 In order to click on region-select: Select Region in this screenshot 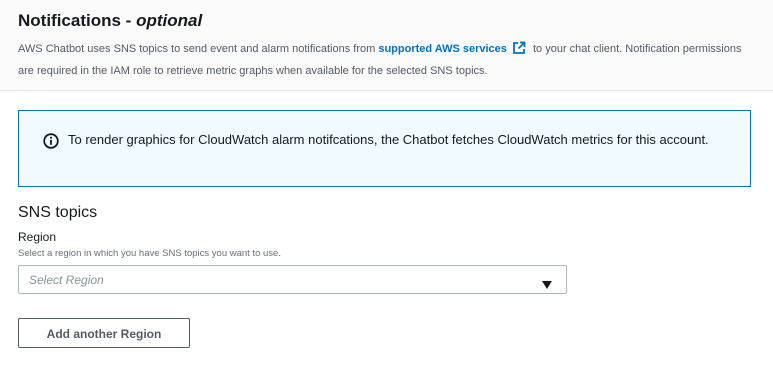, I will do `click(292, 279)`.